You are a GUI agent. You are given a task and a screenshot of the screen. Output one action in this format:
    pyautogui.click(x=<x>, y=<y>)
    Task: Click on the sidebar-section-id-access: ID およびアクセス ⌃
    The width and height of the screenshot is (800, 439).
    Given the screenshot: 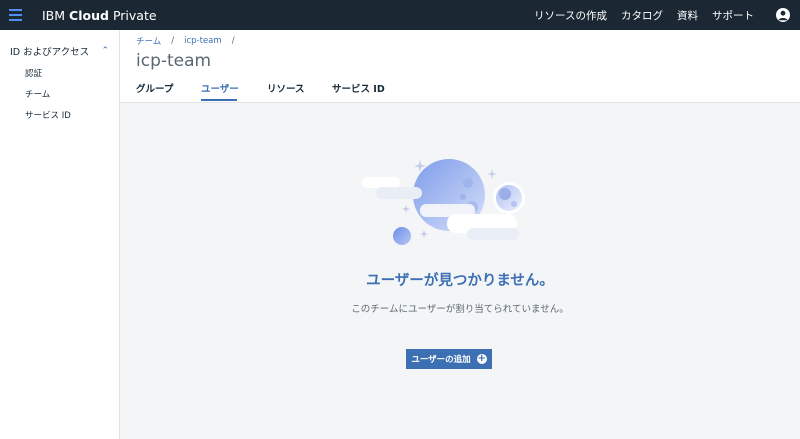 What is the action you would take?
    pyautogui.click(x=59, y=51)
    